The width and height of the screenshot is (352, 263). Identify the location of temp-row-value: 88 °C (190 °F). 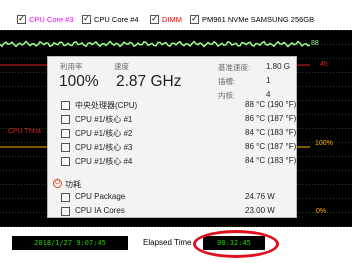
(271, 104).